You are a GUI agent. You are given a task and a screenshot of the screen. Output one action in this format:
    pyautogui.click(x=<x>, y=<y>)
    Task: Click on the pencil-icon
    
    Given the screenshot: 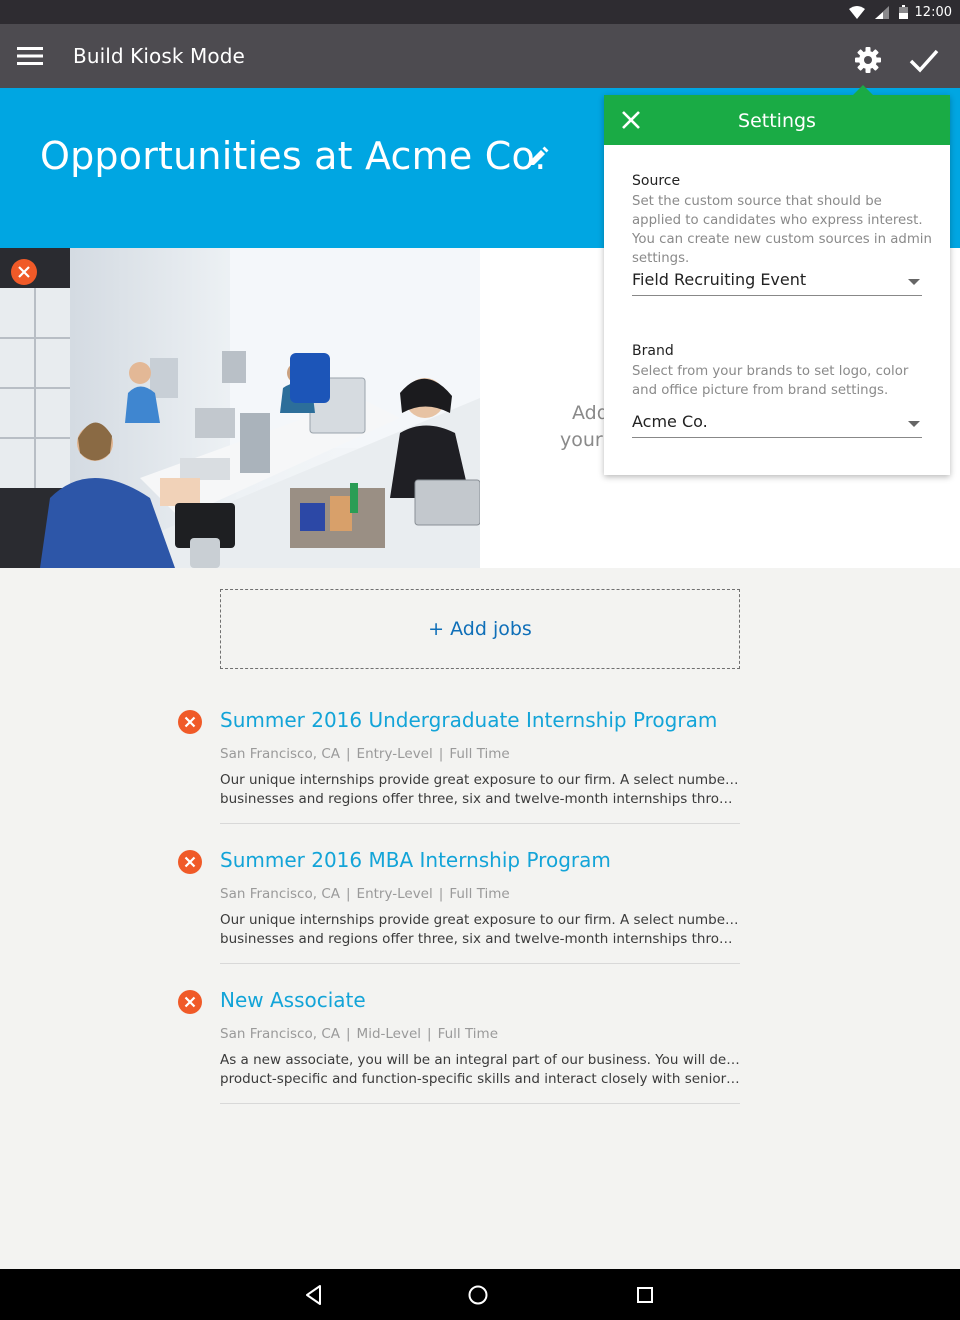 What is the action you would take?
    pyautogui.click(x=538, y=157)
    